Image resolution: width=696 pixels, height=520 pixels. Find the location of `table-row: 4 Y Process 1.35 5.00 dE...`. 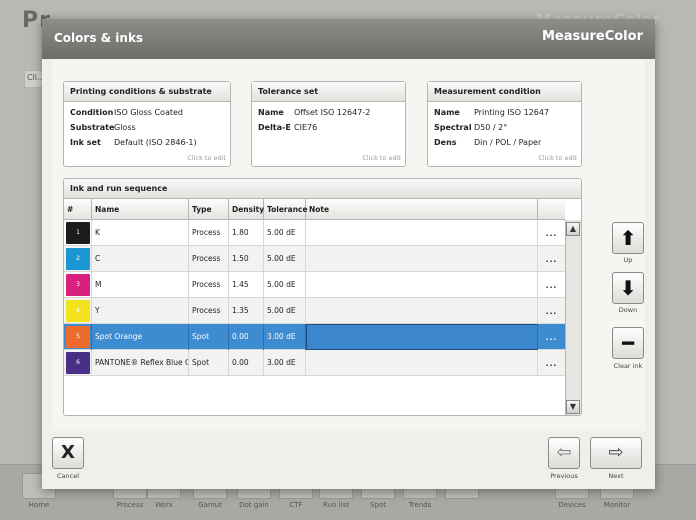

table-row: 4 Y Process 1.35 5.00 dE... is located at coordinates (314, 311).